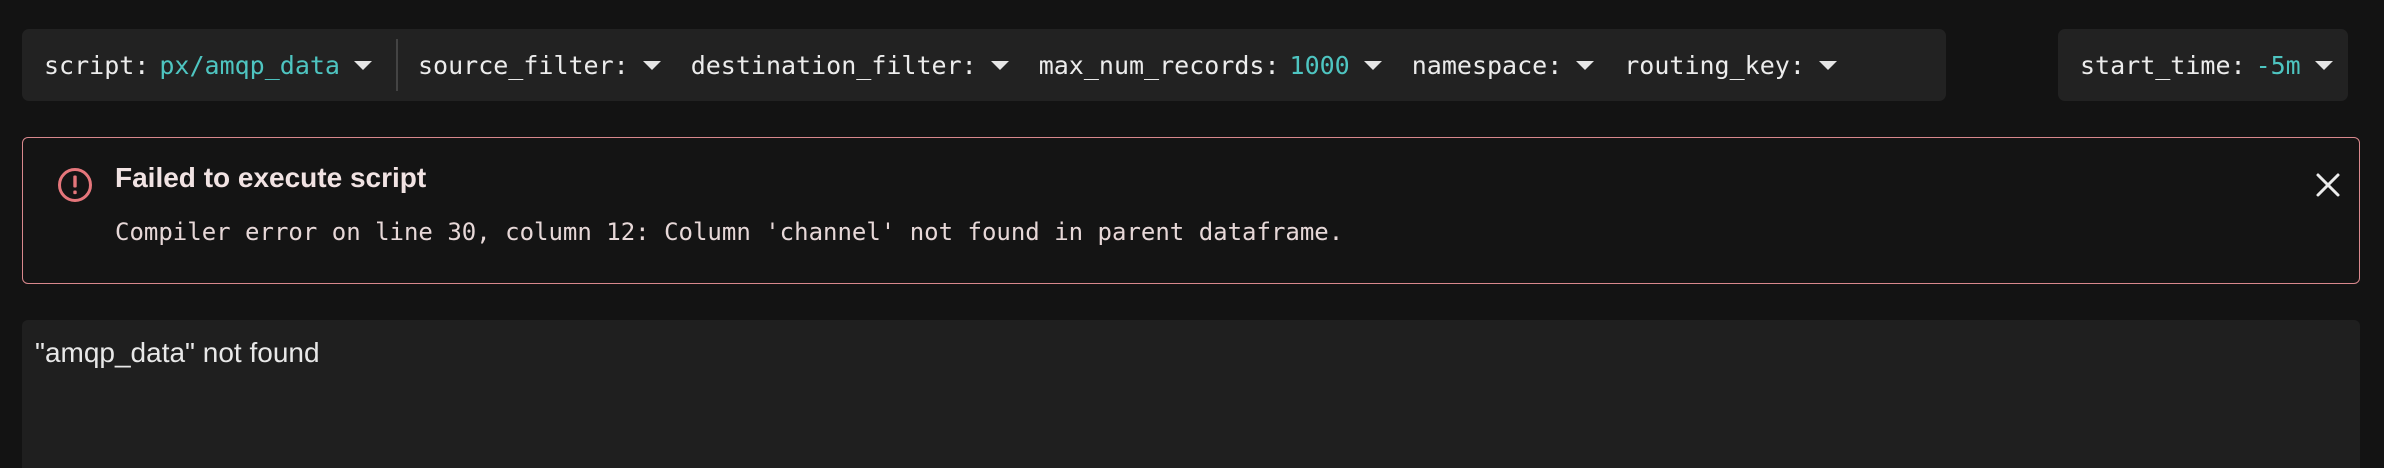 This screenshot has width=2384, height=468. I want to click on param-source-filter: source_filter:, so click(554, 65).